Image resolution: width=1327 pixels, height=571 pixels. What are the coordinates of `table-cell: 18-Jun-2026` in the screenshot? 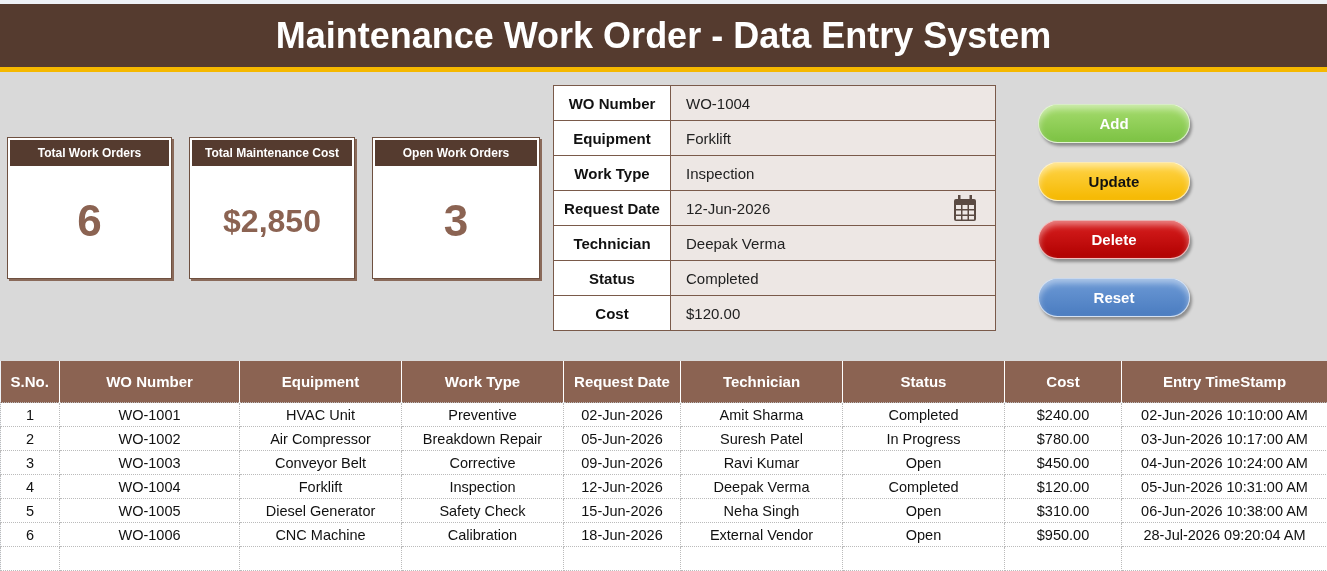 It's located at (622, 534).